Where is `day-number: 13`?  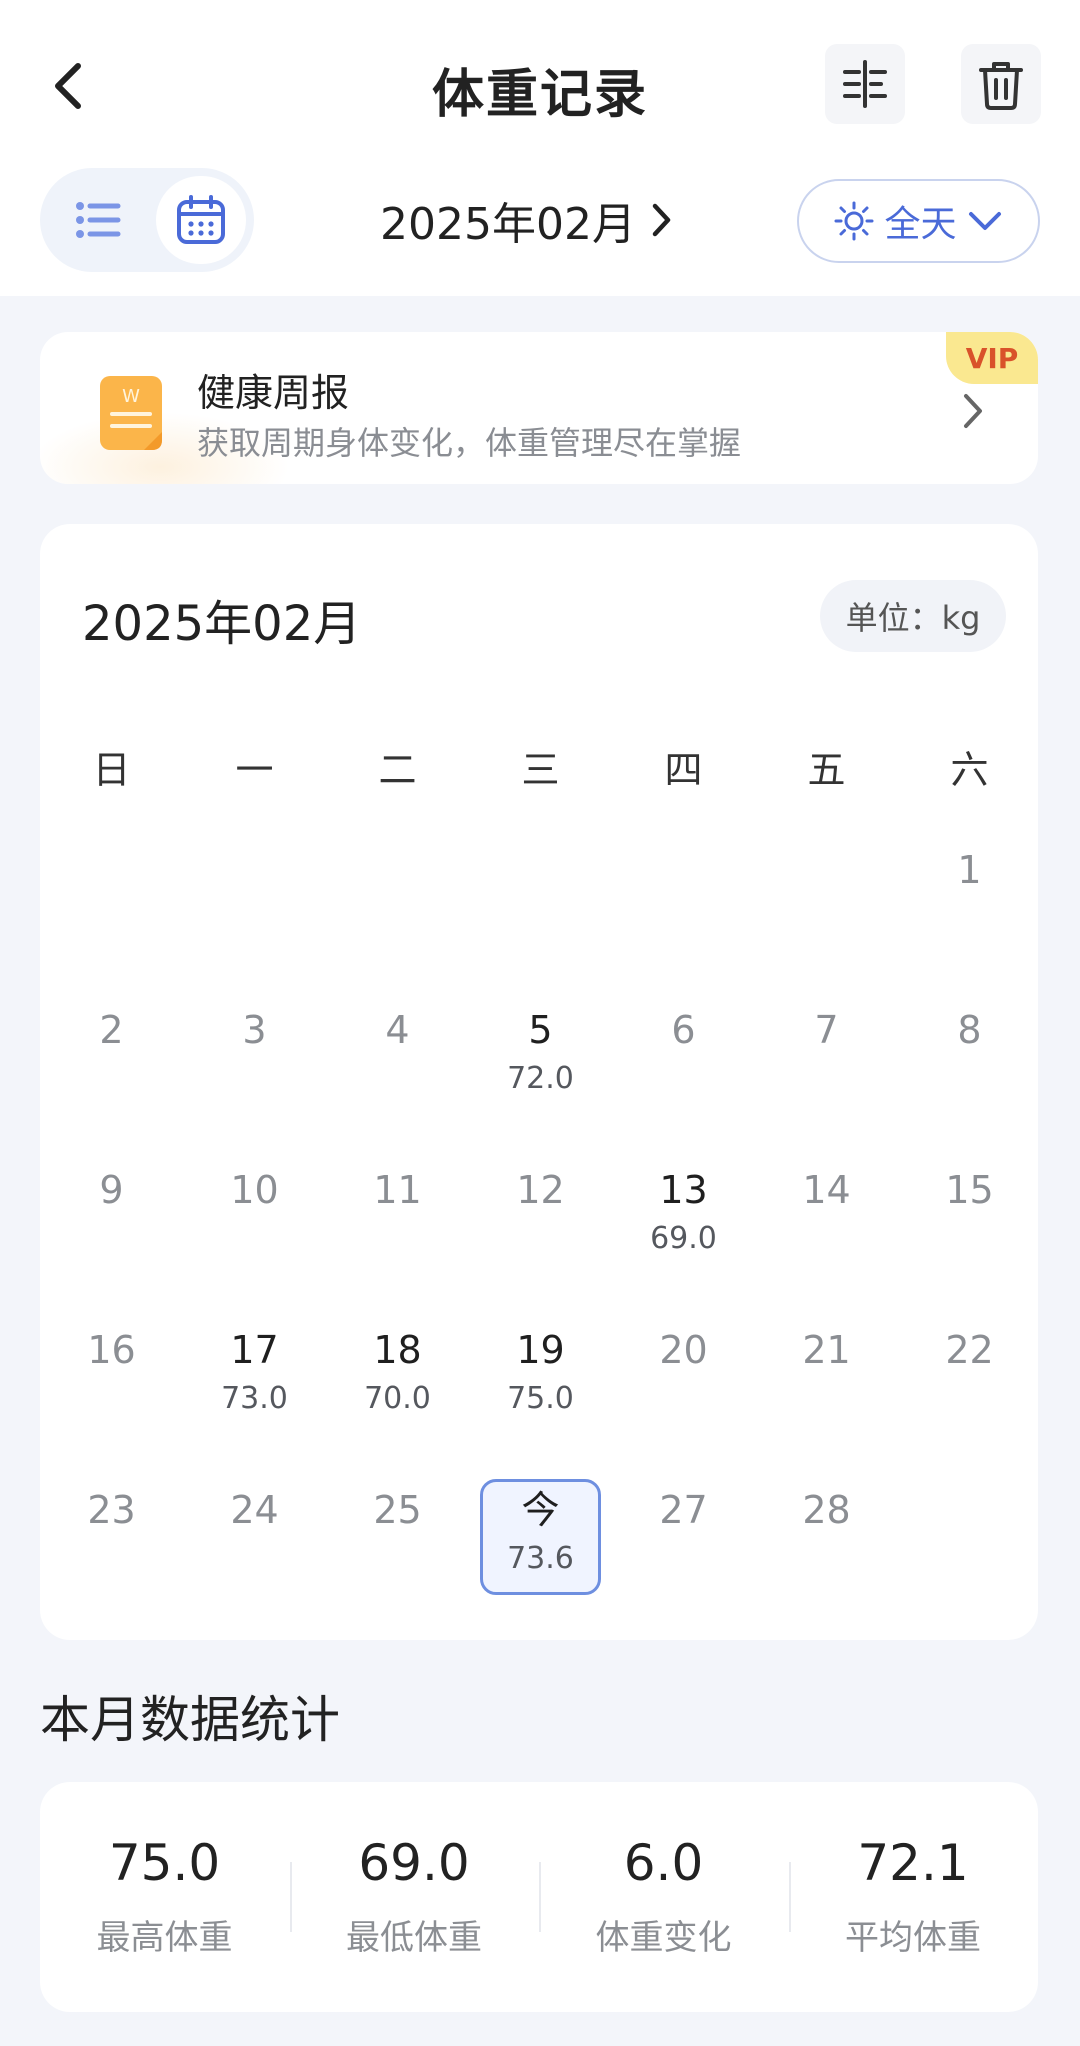
day-number: 13 is located at coordinates (683, 1190).